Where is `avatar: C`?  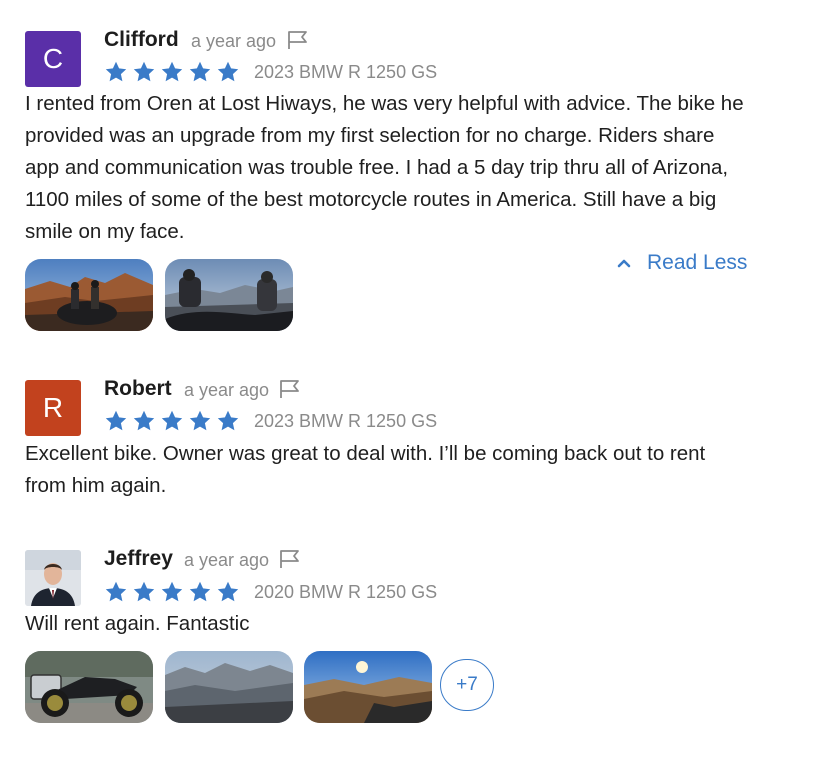
avatar: C is located at coordinates (53, 59).